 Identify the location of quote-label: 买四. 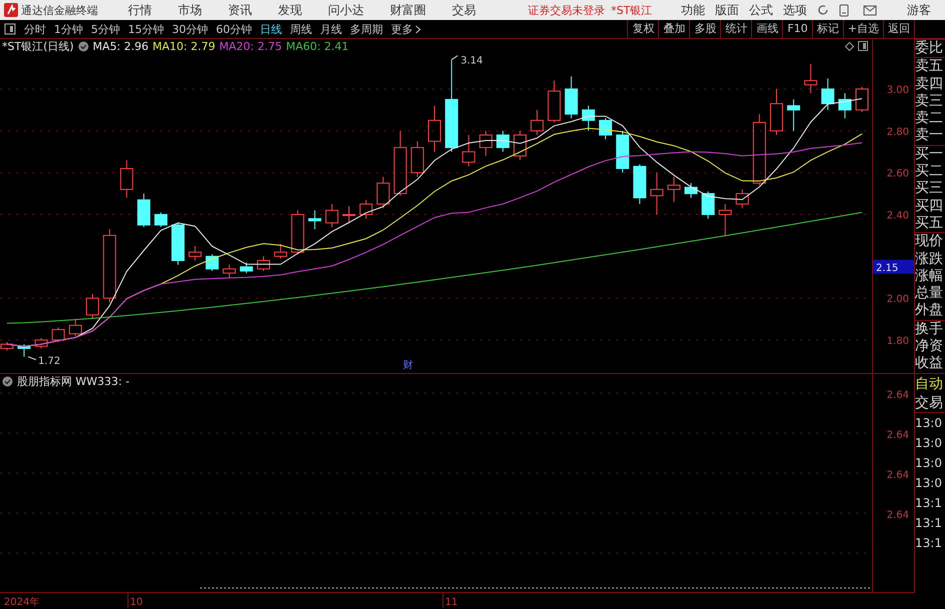
(929, 206).